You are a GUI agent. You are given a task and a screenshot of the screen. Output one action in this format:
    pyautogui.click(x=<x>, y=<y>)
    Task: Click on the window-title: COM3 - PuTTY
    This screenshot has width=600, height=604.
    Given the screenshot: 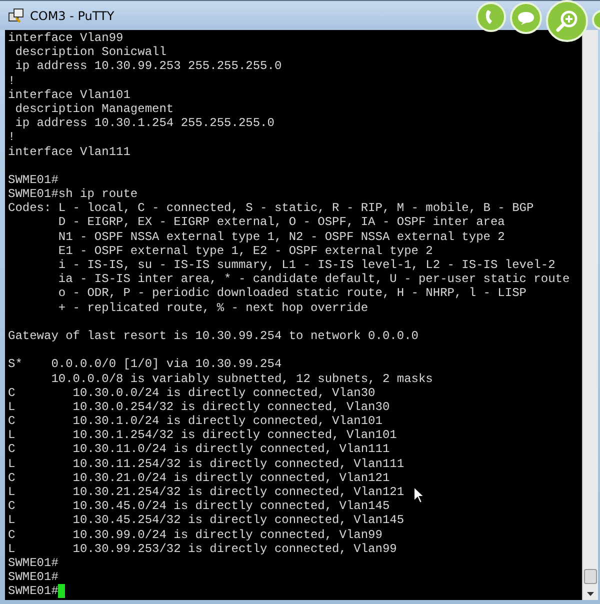 What is the action you would take?
    pyautogui.click(x=72, y=15)
    